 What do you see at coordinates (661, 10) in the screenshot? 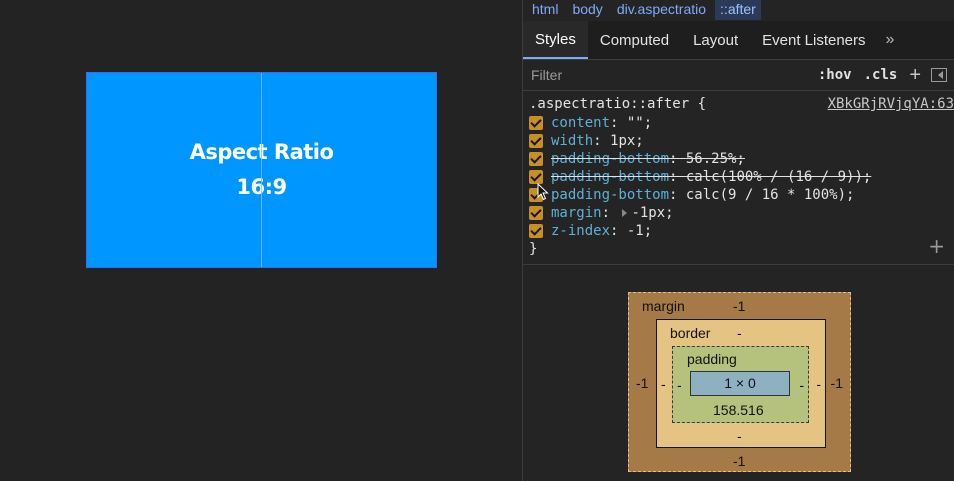
I see `breadcrumb-div: div.aspectratio` at bounding box center [661, 10].